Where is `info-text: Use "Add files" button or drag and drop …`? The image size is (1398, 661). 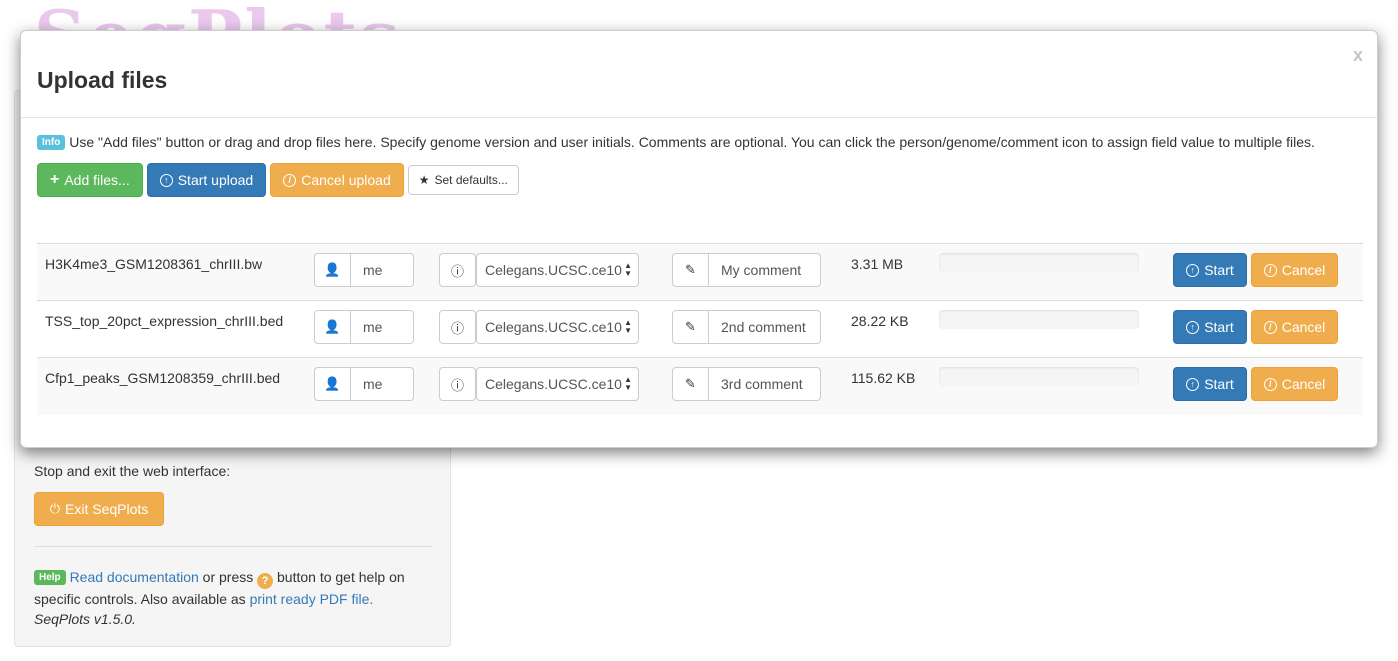
info-text: Use "Add files" button or drag and drop … is located at coordinates (692, 142).